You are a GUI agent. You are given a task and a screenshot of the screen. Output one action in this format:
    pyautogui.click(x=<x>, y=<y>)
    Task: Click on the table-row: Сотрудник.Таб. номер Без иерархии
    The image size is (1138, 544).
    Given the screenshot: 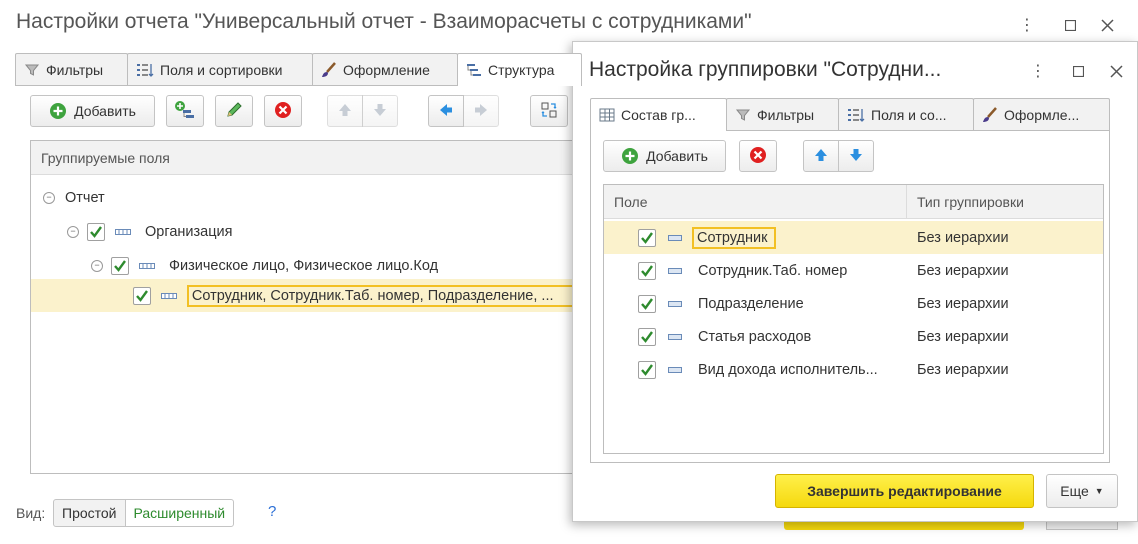 What is the action you would take?
    pyautogui.click(x=853, y=270)
    